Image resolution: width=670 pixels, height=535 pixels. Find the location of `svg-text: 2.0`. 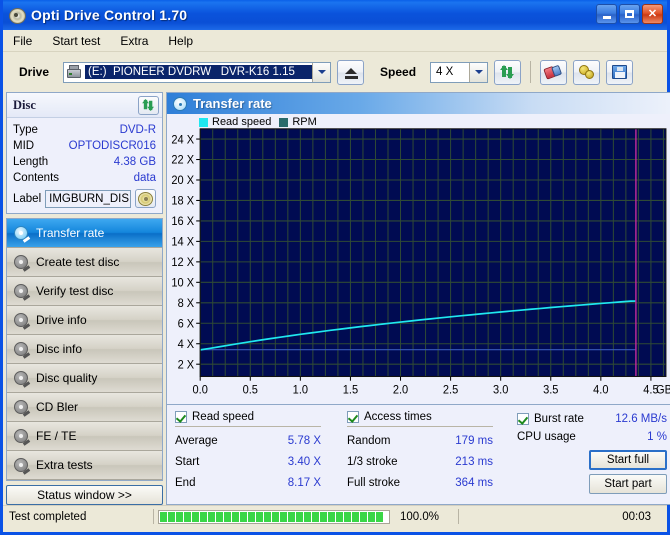

svg-text: 2.0 is located at coordinates (400, 390).